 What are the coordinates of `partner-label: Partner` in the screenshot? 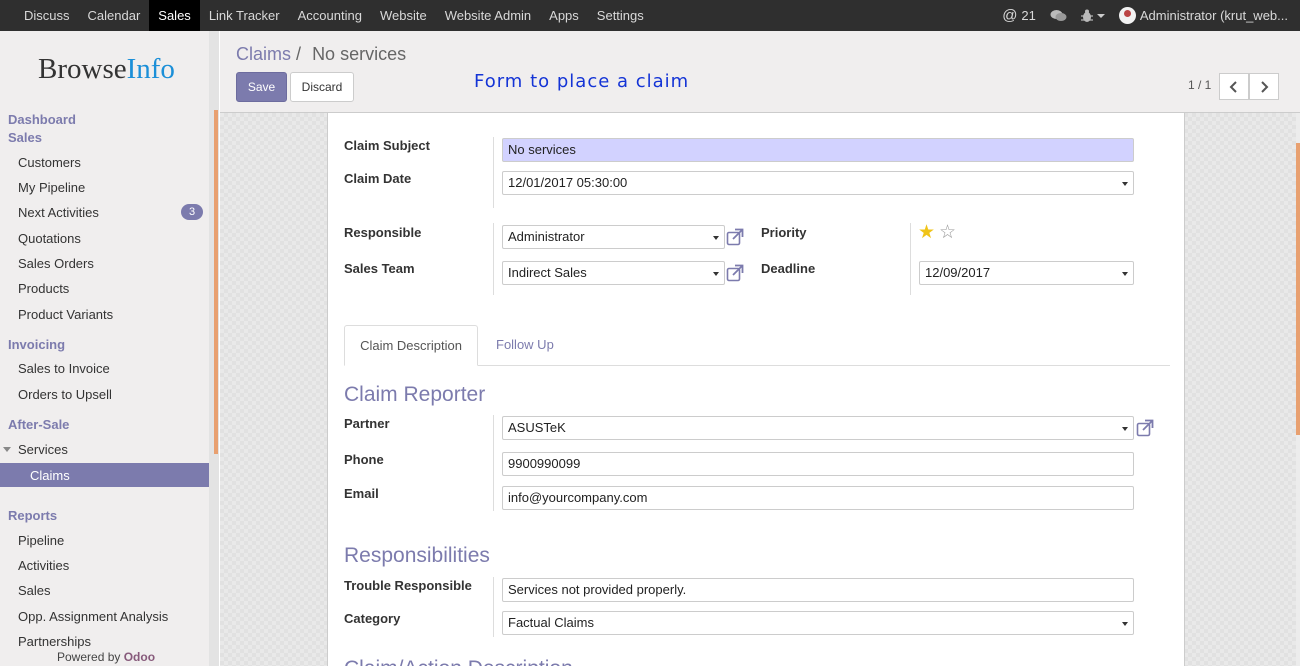 It's located at (367, 423).